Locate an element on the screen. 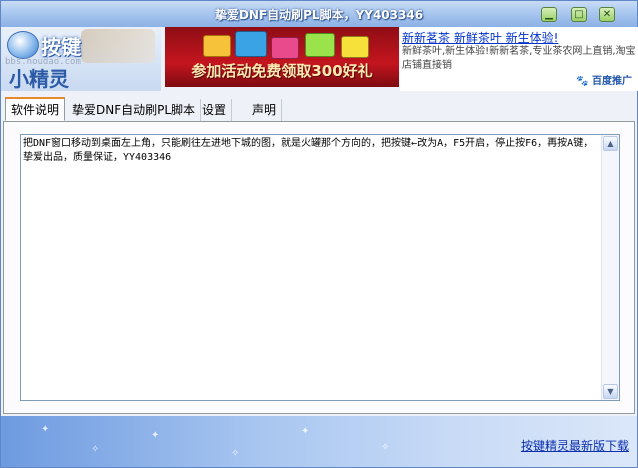 The height and width of the screenshot is (468, 638). ad-brand-label: 百度推广 is located at coordinates (612, 81).